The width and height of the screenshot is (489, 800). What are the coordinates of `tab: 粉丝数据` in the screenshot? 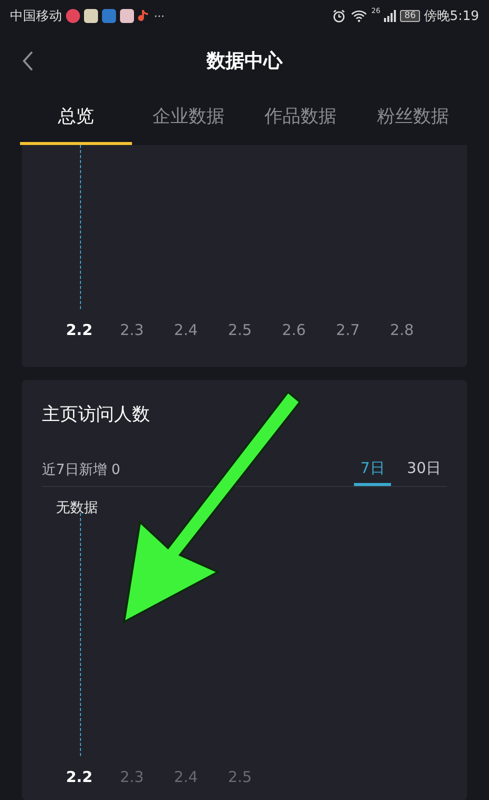 It's located at (412, 117).